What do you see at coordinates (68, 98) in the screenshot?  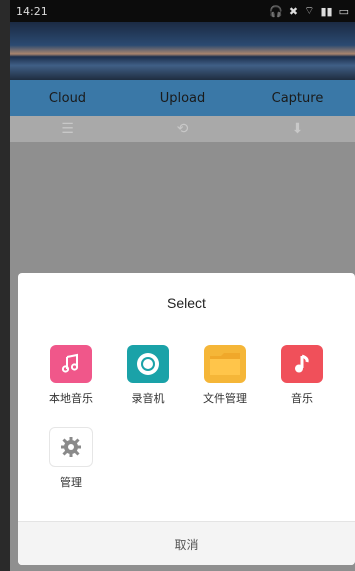 I see `tab-cloud: Cloud` at bounding box center [68, 98].